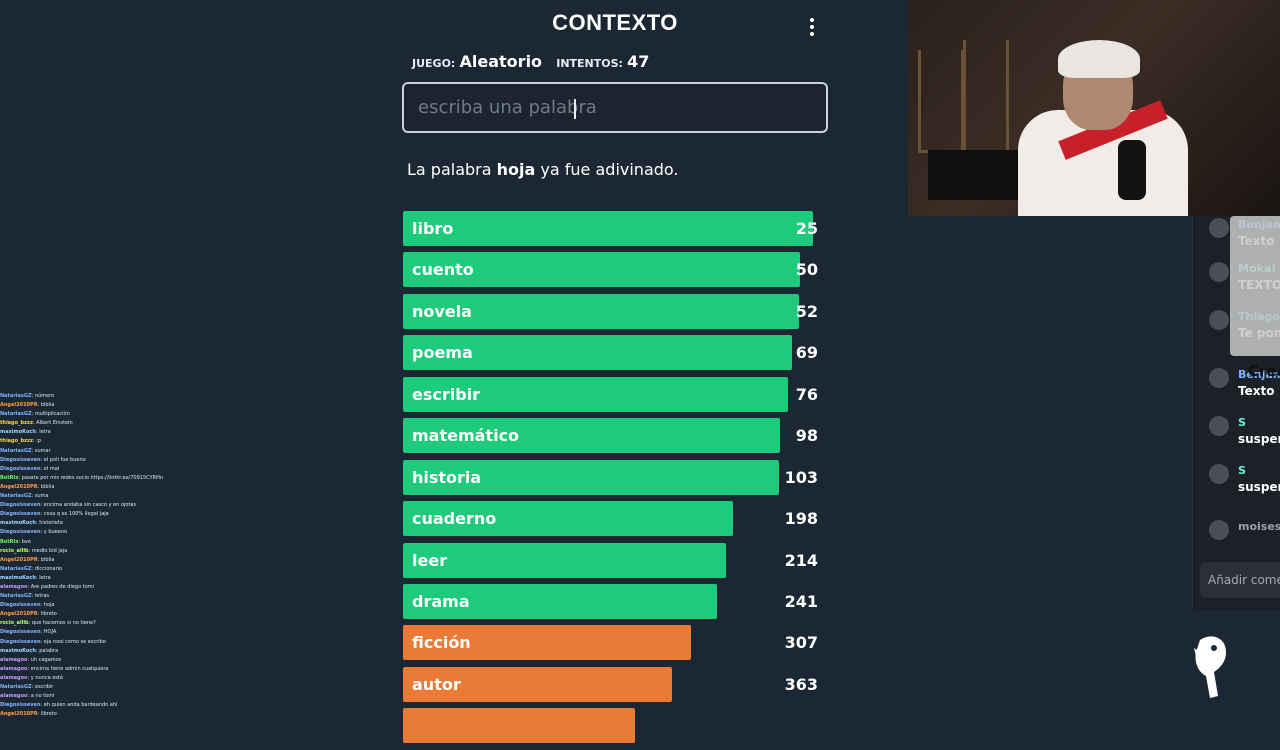 Image resolution: width=1280 pixels, height=750 pixels. What do you see at coordinates (806, 436) in the screenshot?
I see `guess-rank: 98` at bounding box center [806, 436].